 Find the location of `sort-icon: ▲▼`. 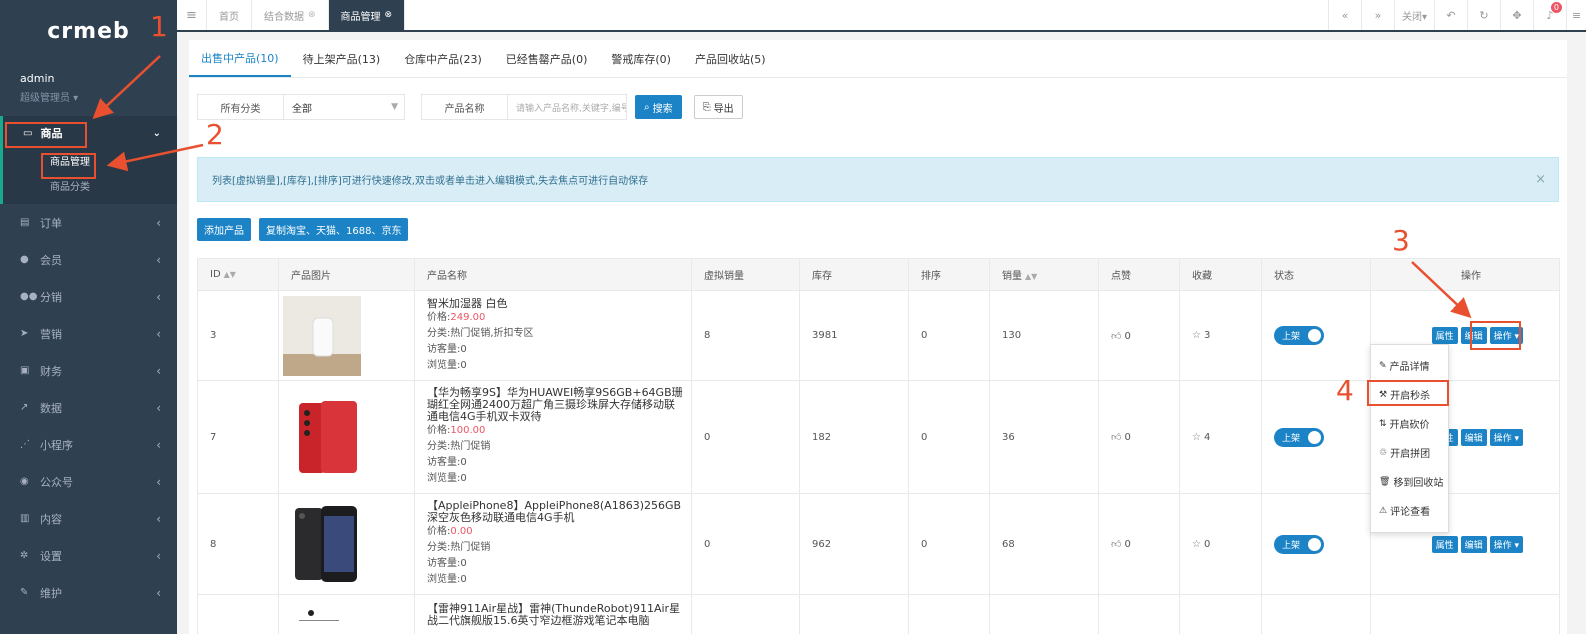

sort-icon: ▲▼ is located at coordinates (1031, 276).